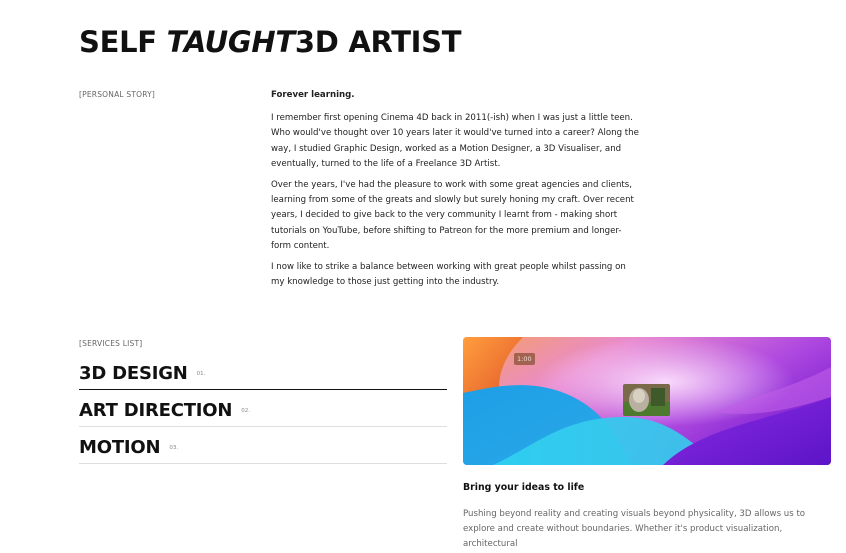 The height and width of the screenshot is (553, 846). I want to click on title-word-3d-artist: 3D ARTIST, so click(378, 42).